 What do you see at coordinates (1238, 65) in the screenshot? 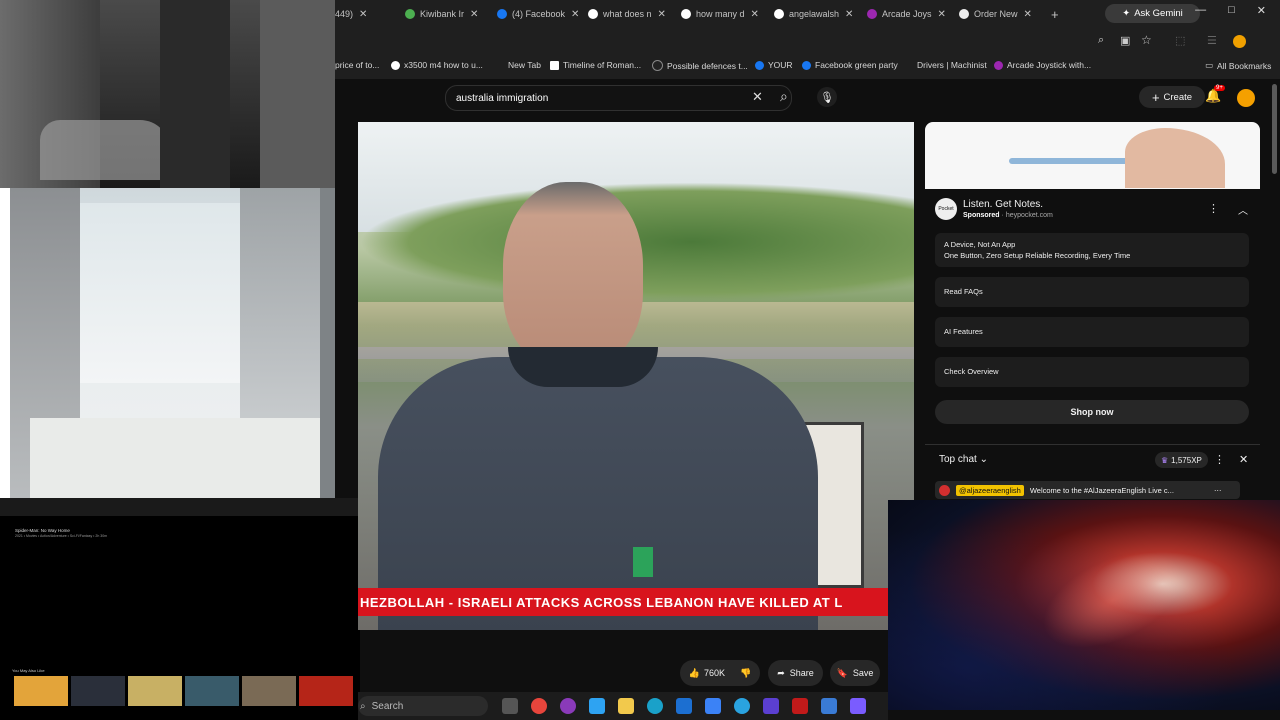
I see `all-bookmarks-button: ▭ All Bookmarks` at bounding box center [1238, 65].